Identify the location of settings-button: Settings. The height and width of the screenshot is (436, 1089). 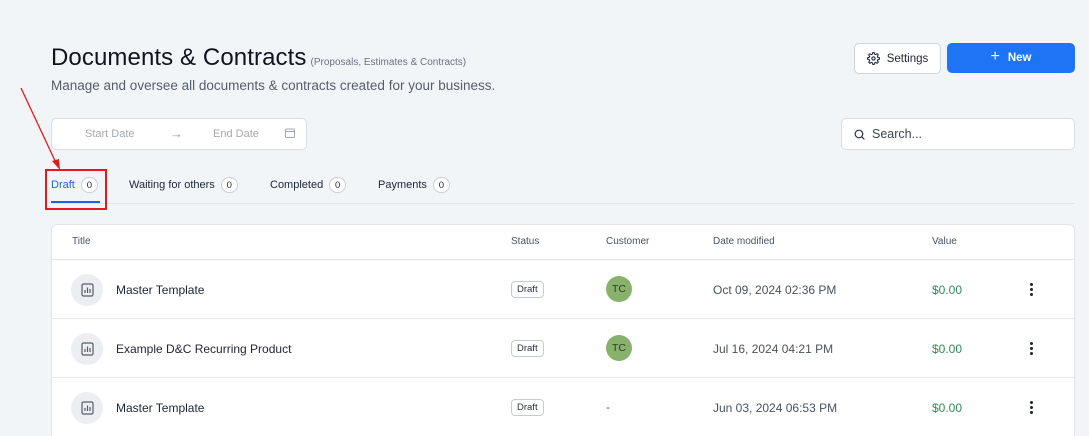
(897, 58).